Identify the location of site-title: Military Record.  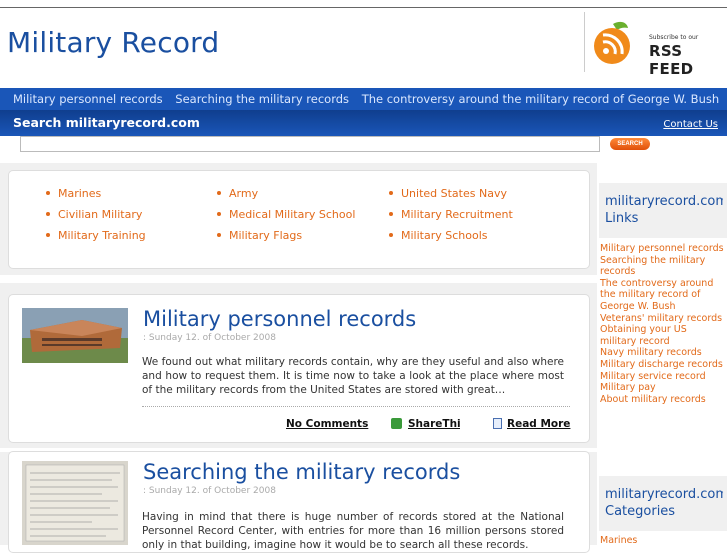
(113, 42).